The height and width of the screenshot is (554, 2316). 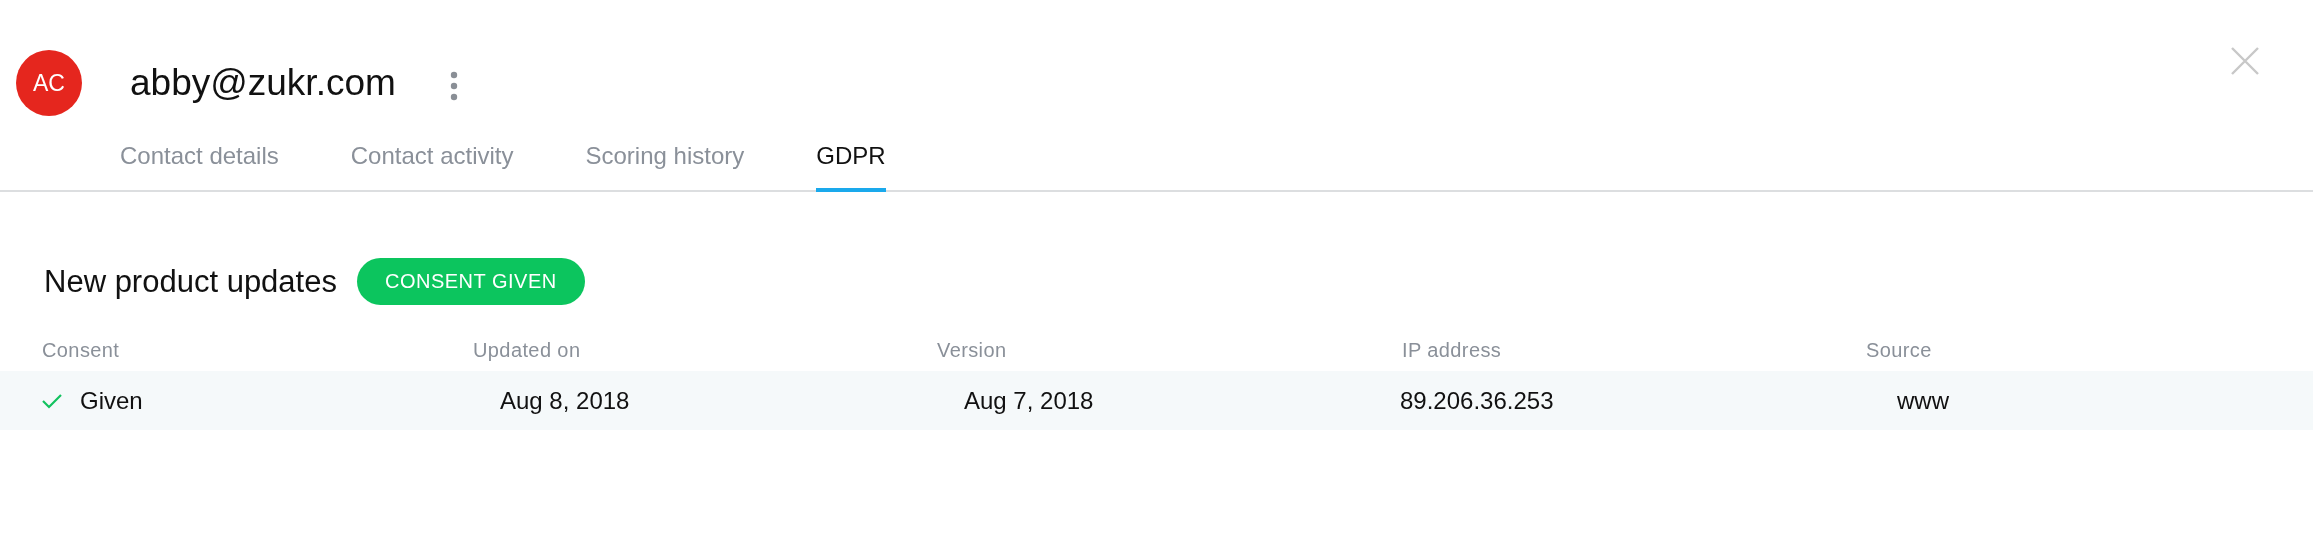 What do you see at coordinates (1029, 400) in the screenshot?
I see `table-cell: Aug 7, 2018` at bounding box center [1029, 400].